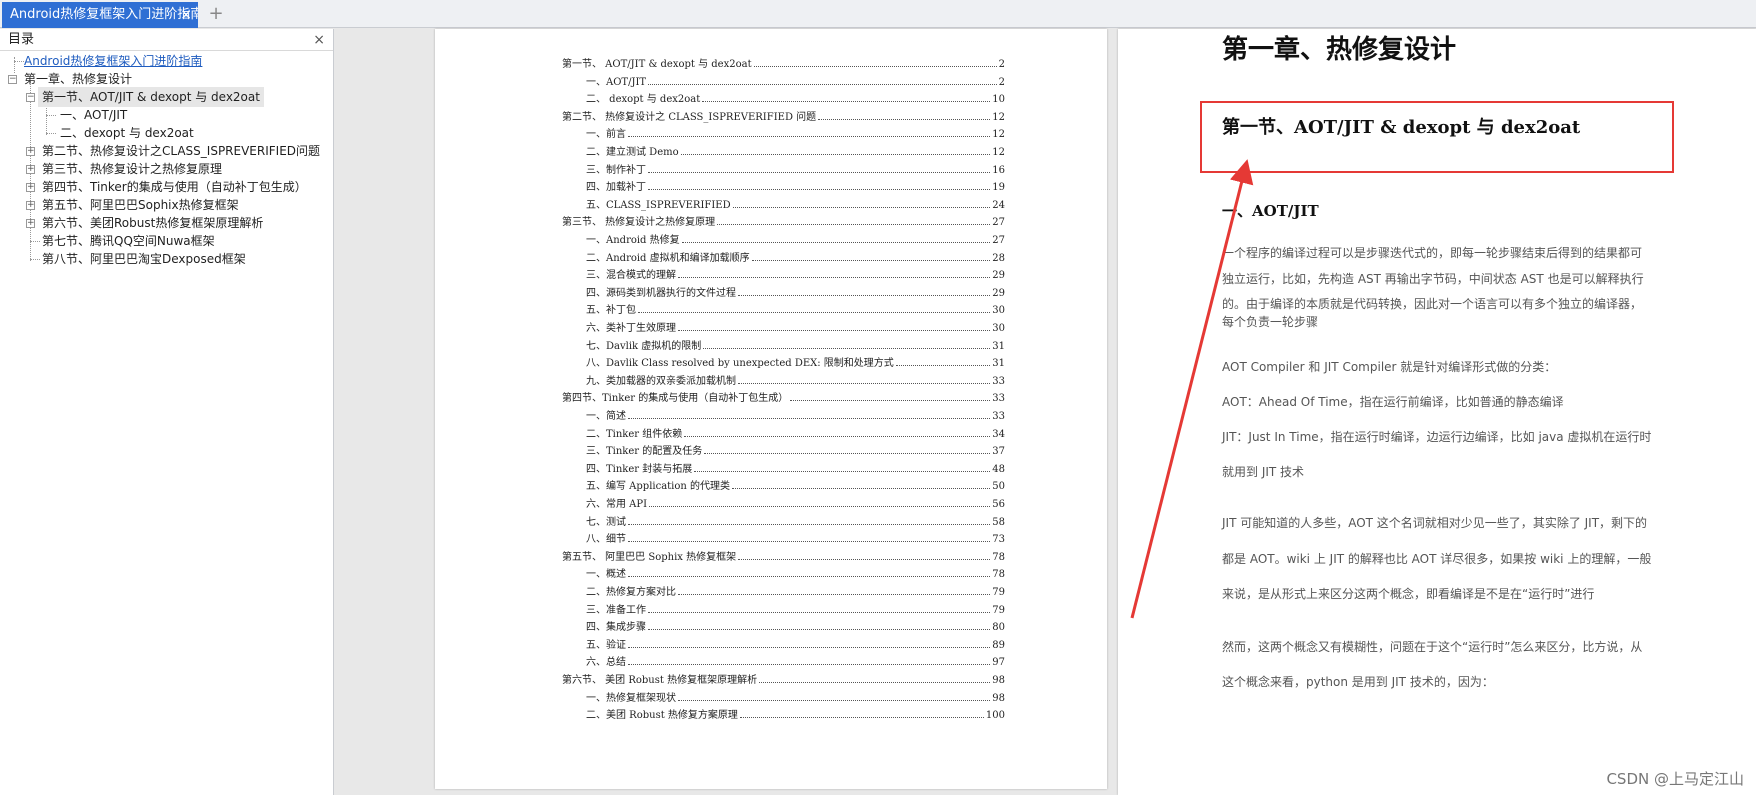  I want to click on toc-entry: 六、类补丁生效原理 30, so click(783, 326).